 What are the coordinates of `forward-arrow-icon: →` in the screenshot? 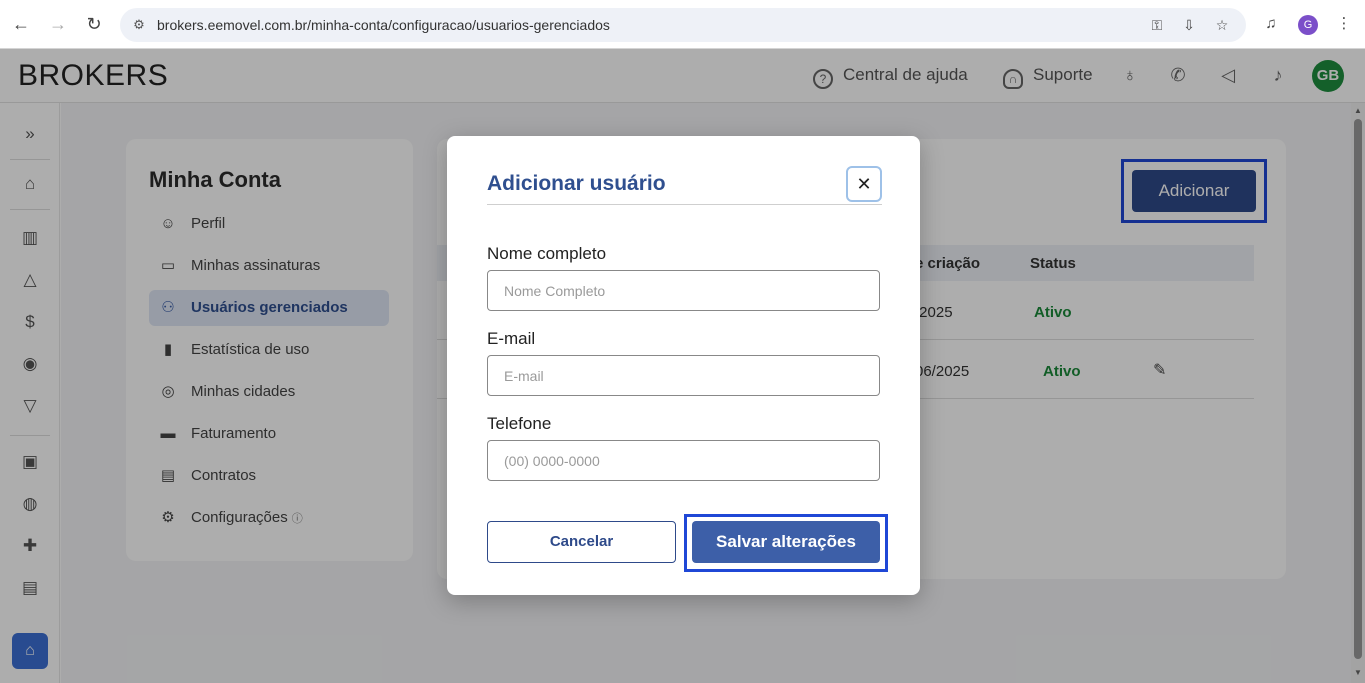 It's located at (58, 24).